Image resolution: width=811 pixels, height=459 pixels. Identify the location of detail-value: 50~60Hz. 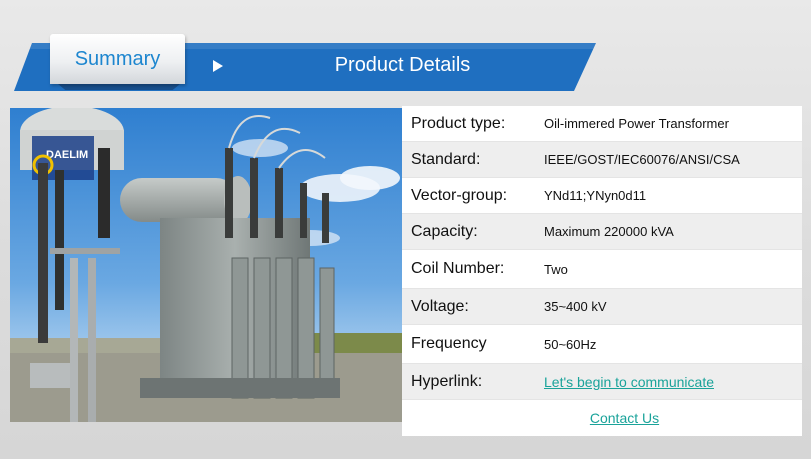
(570, 344).